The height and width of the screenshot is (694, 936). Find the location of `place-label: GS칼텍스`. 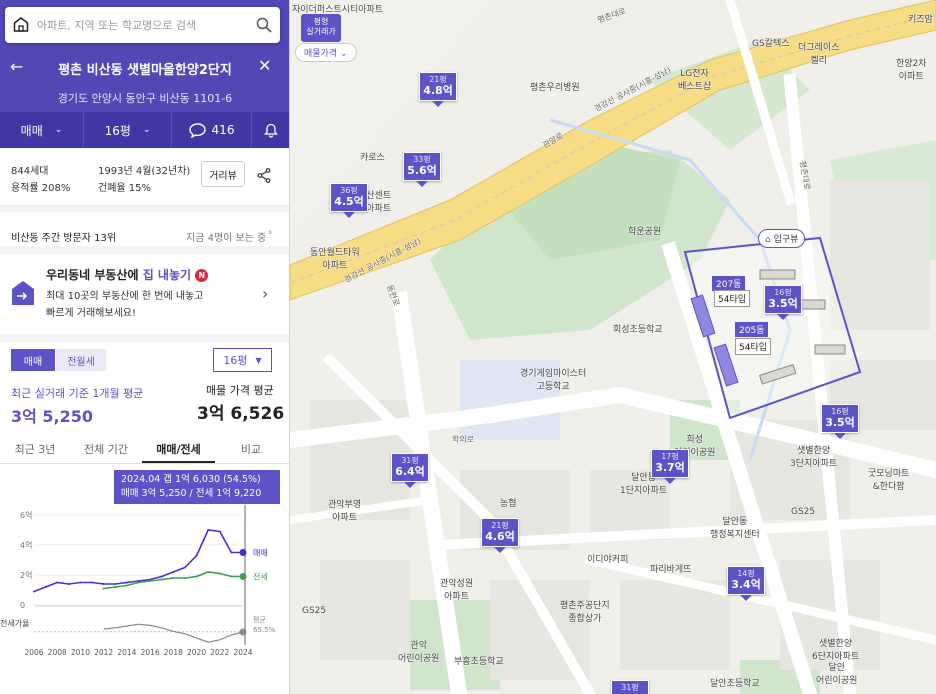

place-label: GS칼텍스 is located at coordinates (771, 42).